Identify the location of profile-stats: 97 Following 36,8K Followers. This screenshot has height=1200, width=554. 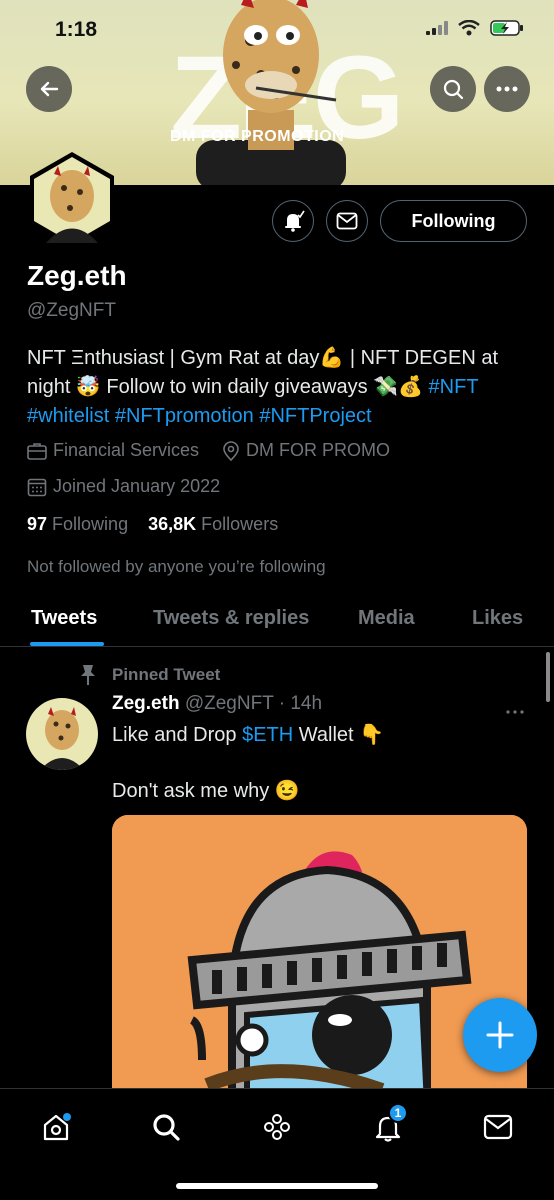
(152, 524).